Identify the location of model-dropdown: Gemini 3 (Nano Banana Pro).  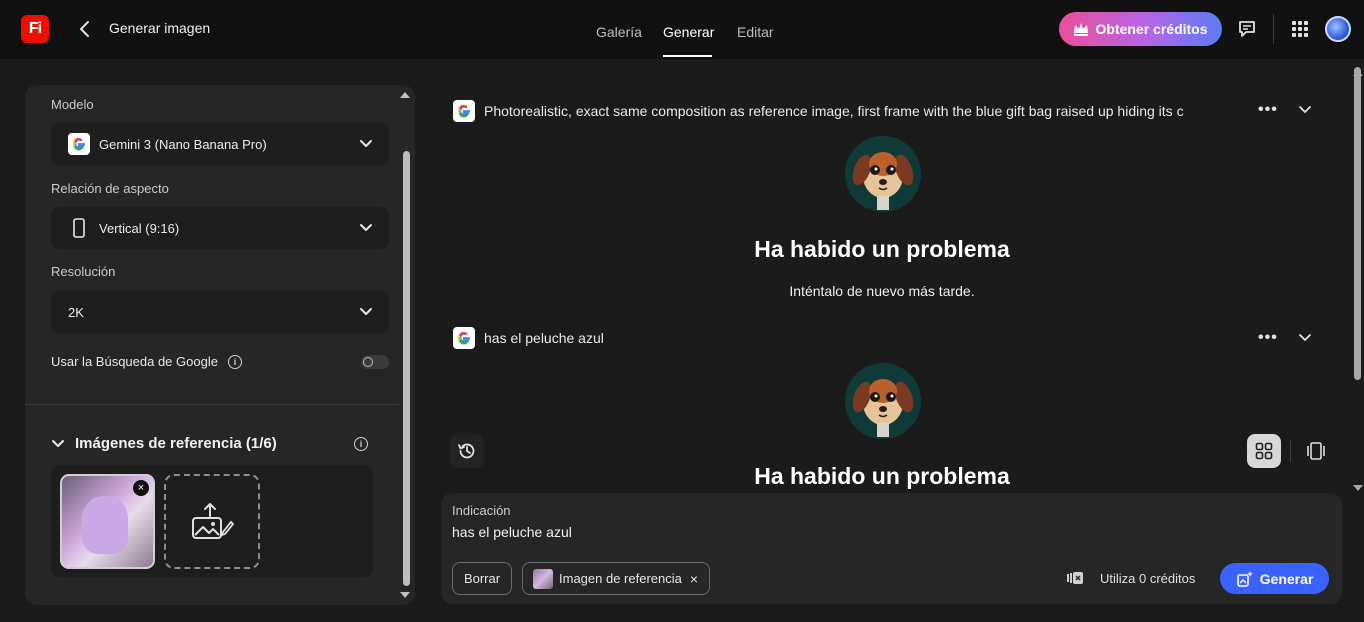
(220, 144).